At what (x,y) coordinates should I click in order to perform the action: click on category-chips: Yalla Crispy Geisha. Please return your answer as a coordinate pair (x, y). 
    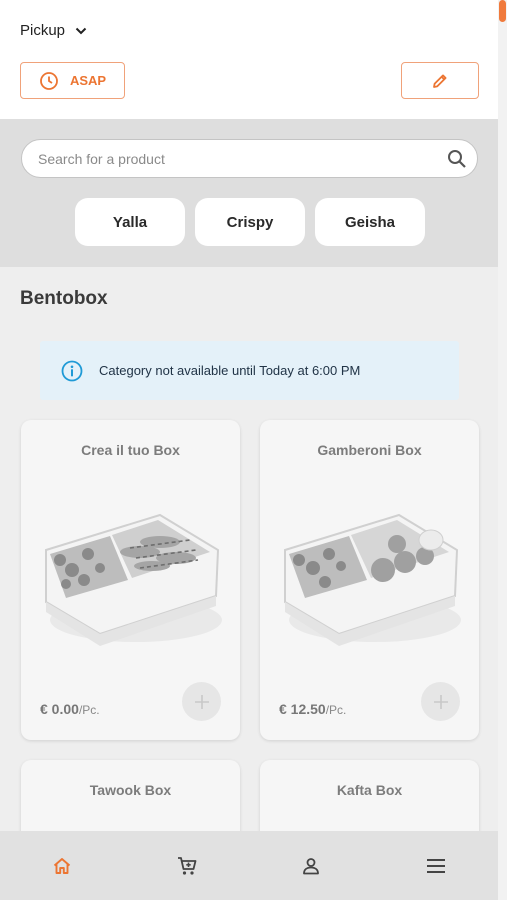
    Looking at the image, I should click on (250, 222).